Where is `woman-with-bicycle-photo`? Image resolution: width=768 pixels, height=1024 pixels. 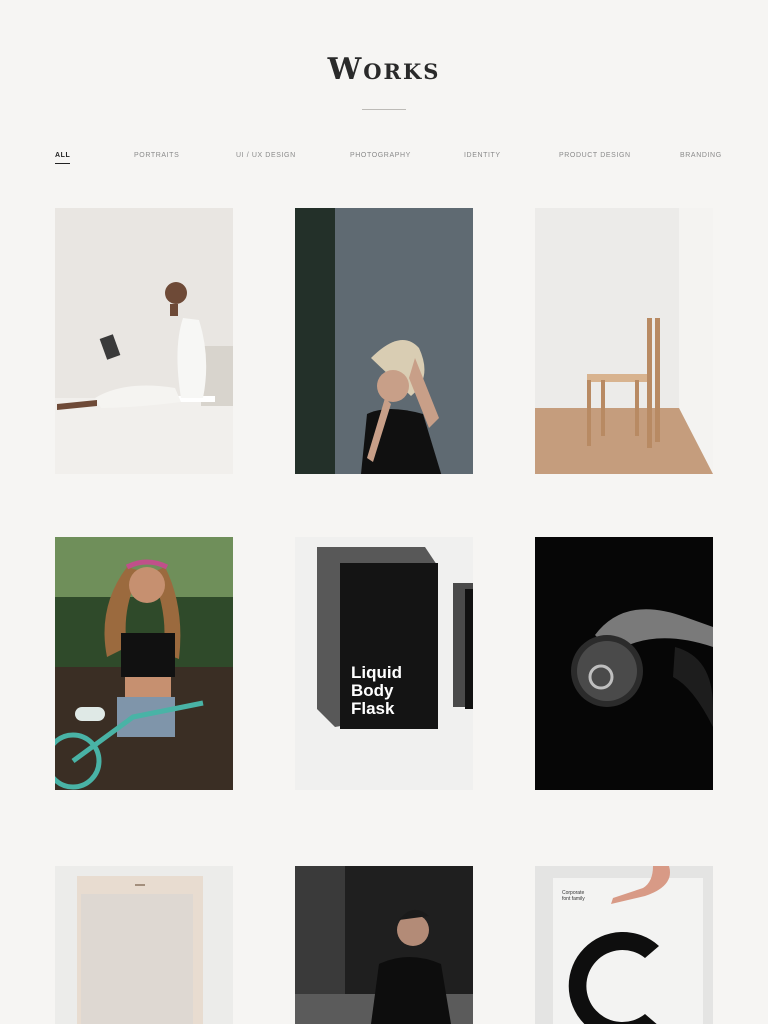
woman-with-bicycle-photo is located at coordinates (144, 663).